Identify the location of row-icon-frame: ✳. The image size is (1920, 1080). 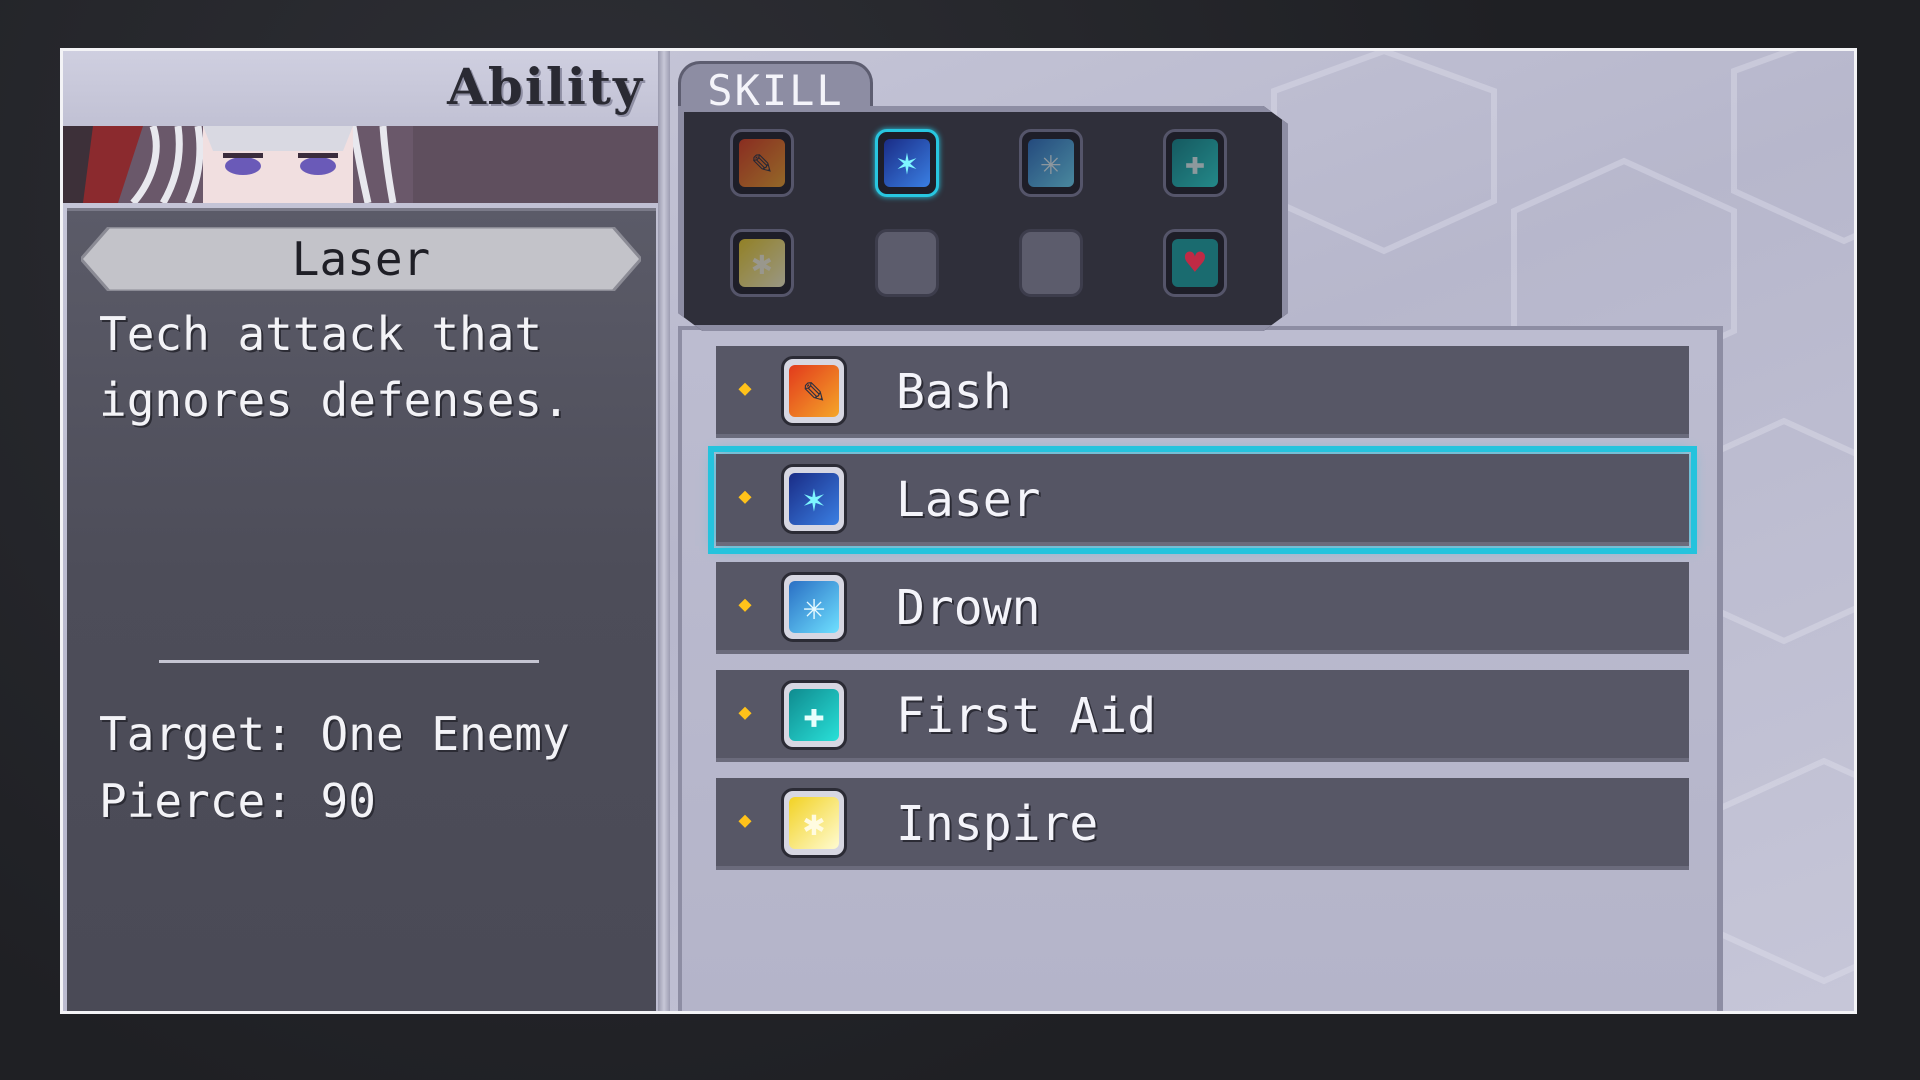
(814, 607).